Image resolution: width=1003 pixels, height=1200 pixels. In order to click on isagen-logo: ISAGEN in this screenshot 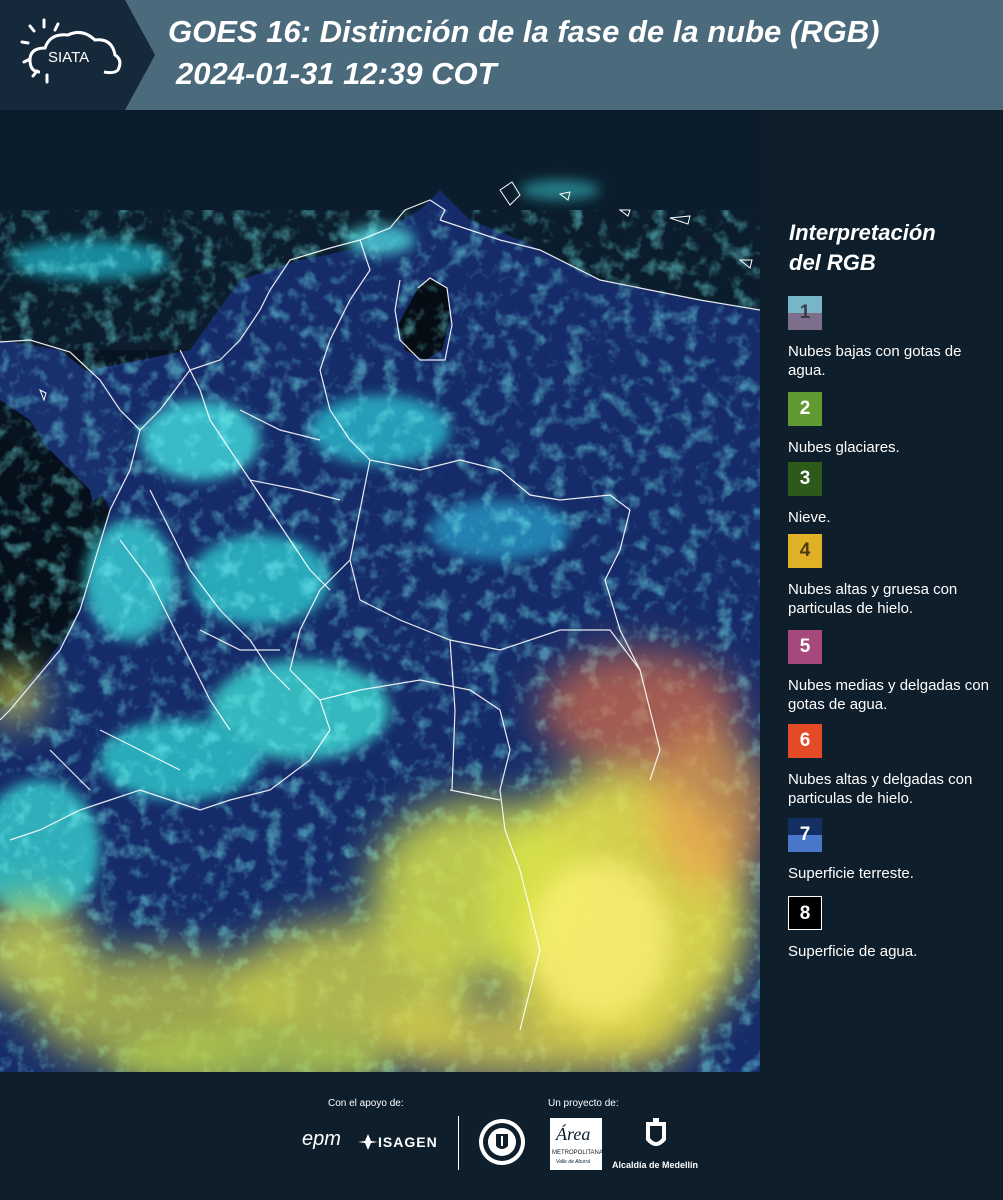, I will do `click(403, 1142)`.